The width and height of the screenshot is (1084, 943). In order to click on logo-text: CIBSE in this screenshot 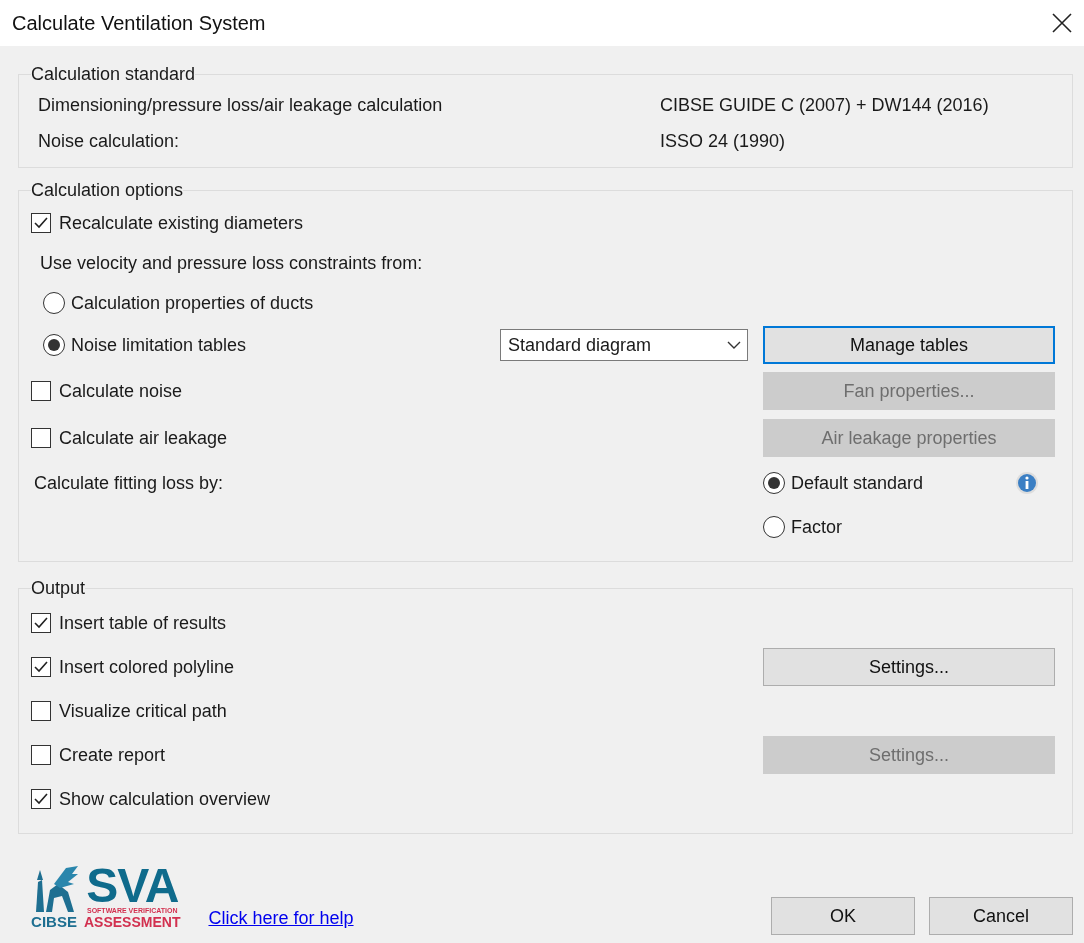, I will do `click(54, 921)`.